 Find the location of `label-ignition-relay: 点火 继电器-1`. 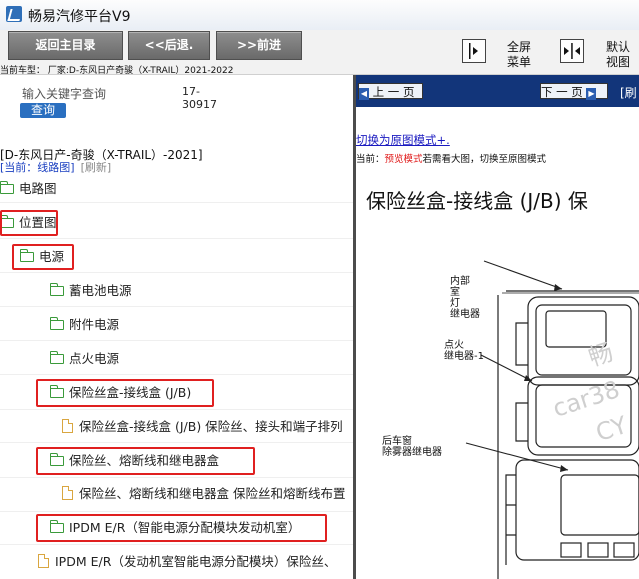

label-ignition-relay: 点火 继电器-1 is located at coordinates (464, 351).